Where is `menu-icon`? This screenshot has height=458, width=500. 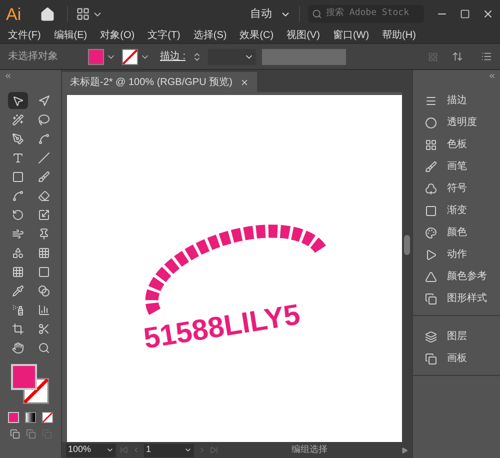
menu-icon is located at coordinates (486, 56).